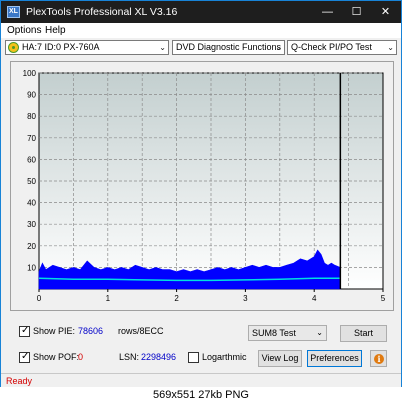 Image resolution: width=402 pixels, height=404 pixels. What do you see at coordinates (31, 181) in the screenshot?
I see `y-tick-label: 50` at bounding box center [31, 181].